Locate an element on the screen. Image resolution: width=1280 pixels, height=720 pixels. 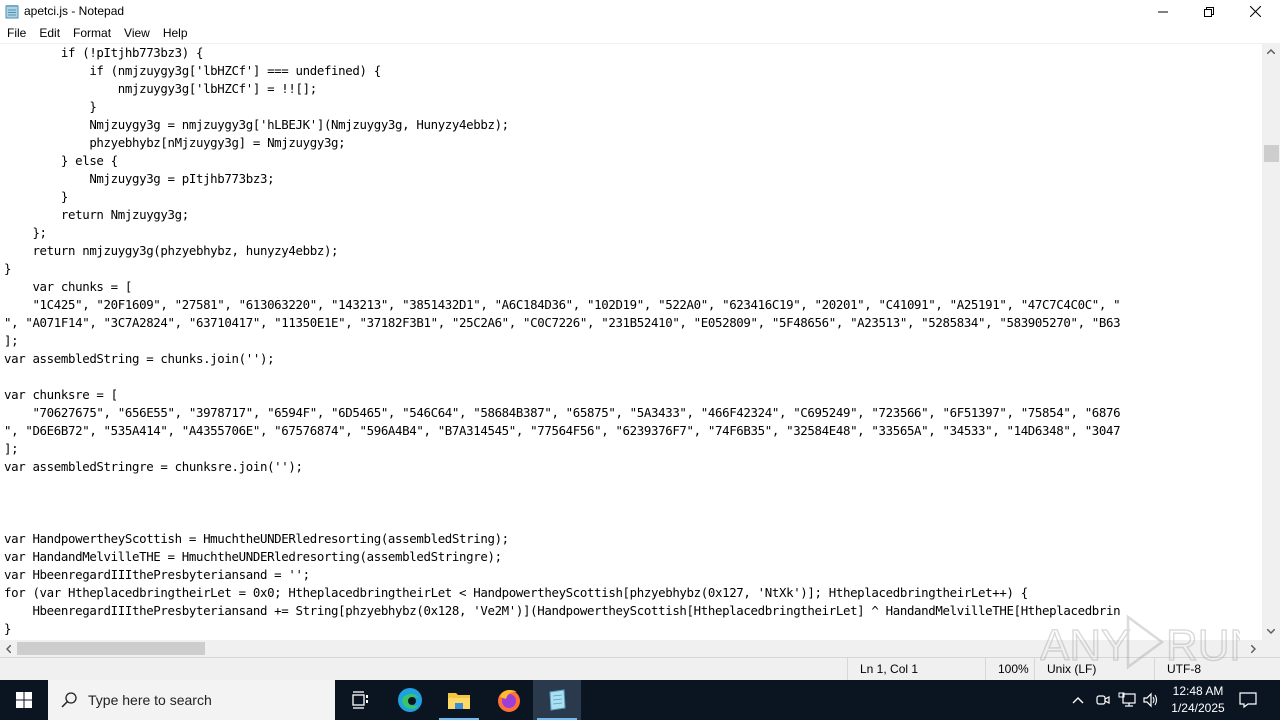
scroll-right-button is located at coordinates (1253, 648).